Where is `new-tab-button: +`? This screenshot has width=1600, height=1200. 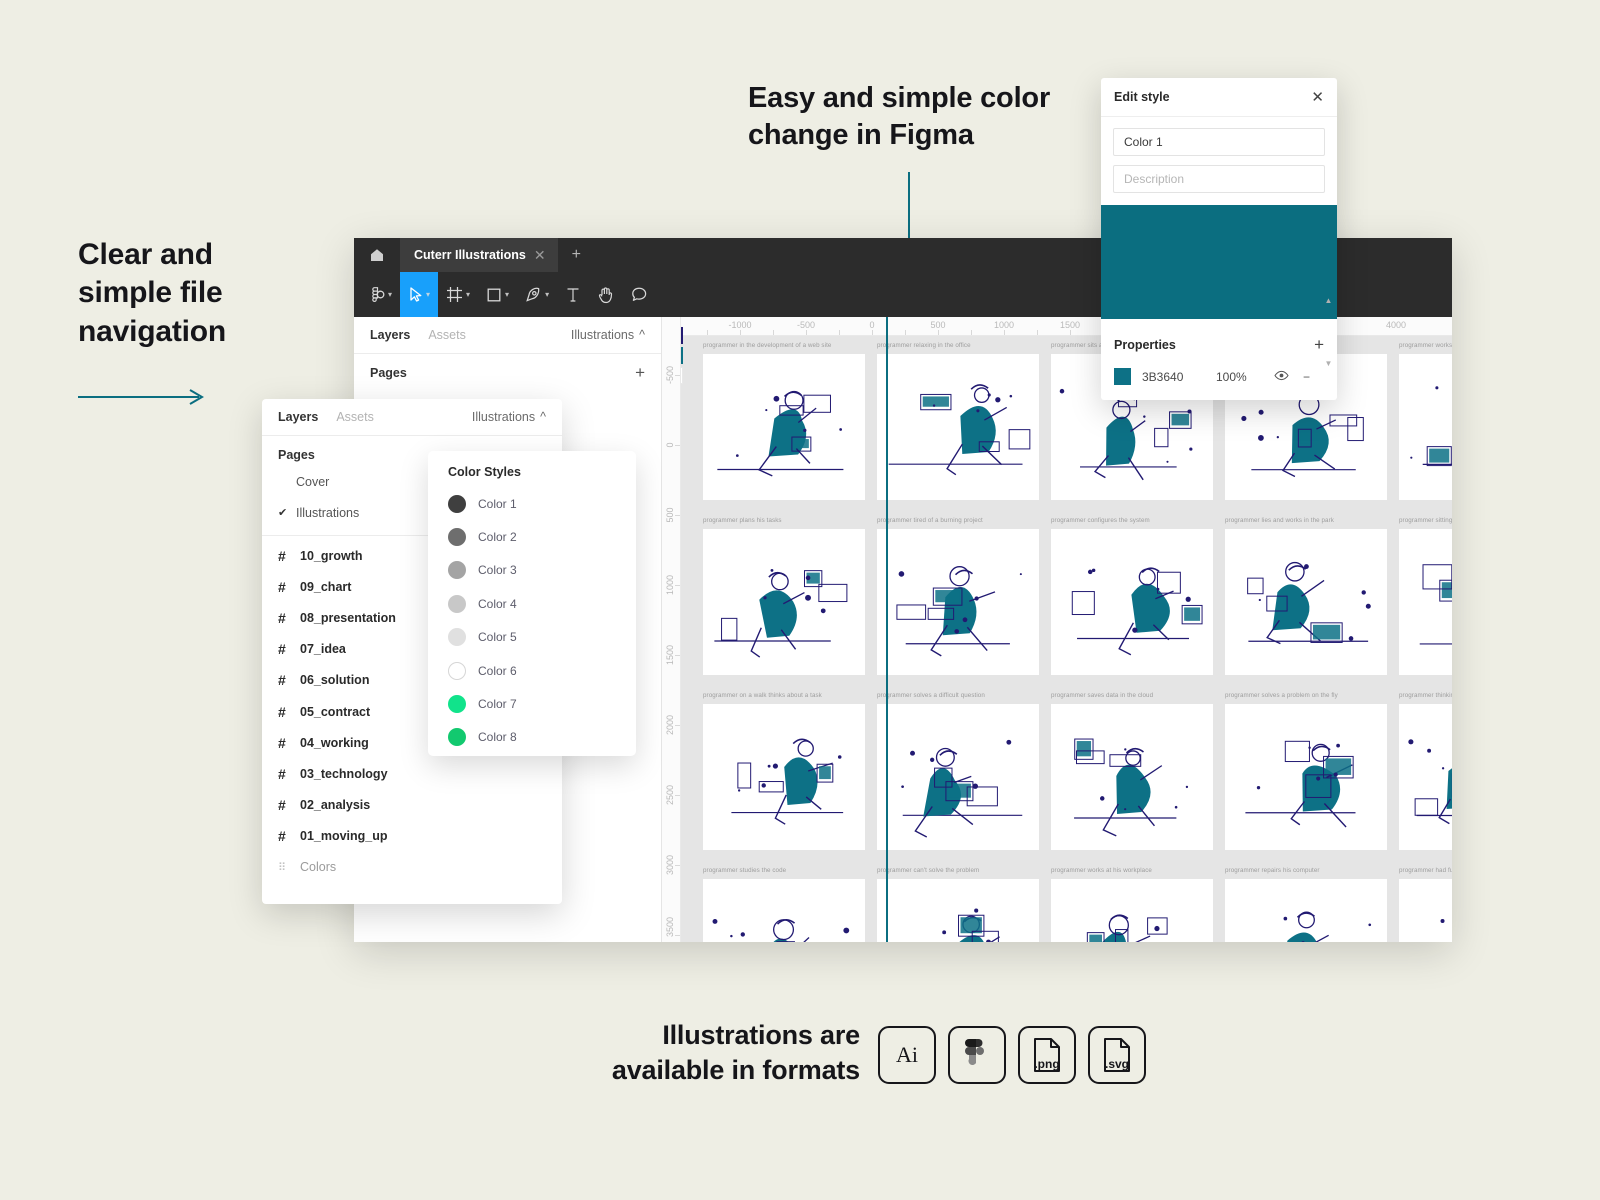
new-tab-button: + is located at coordinates (576, 255).